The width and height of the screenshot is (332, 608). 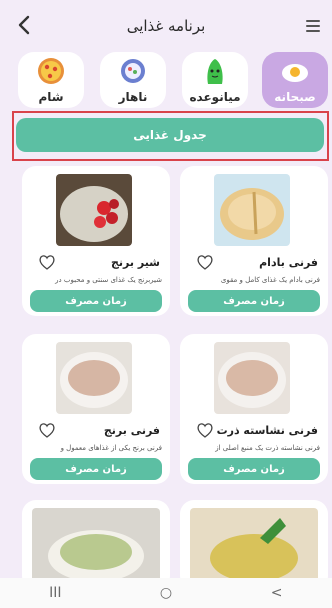 What do you see at coordinates (108, 280) in the screenshot?
I see `food-description: شیربرنج یک غذای سنتی و محبوب در` at bounding box center [108, 280].